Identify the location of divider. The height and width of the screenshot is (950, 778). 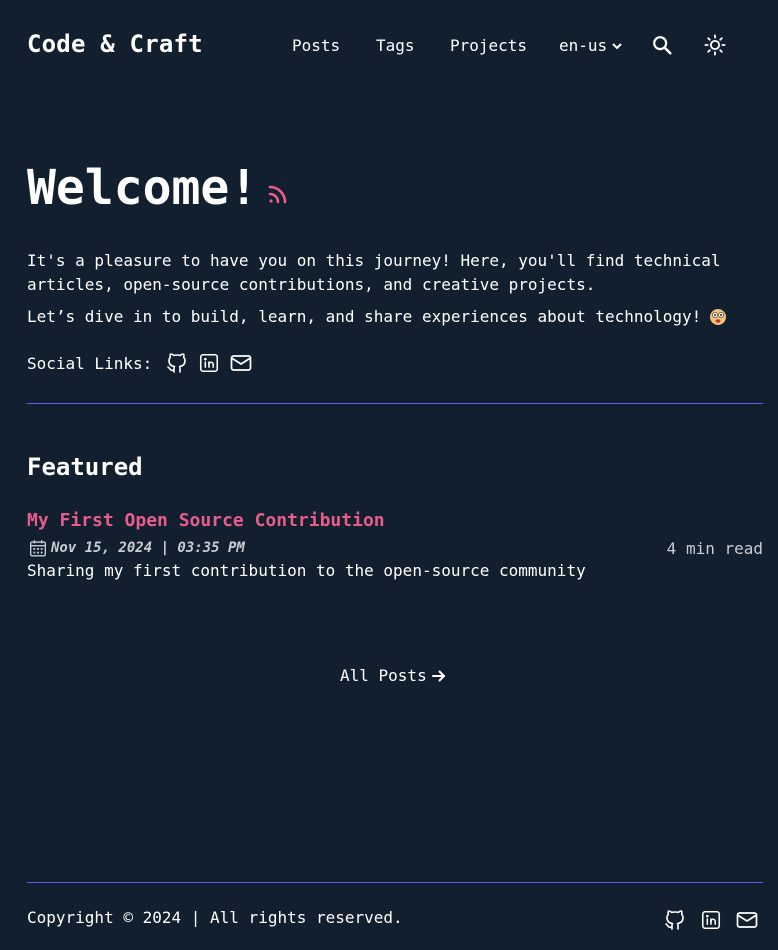
(395, 403).